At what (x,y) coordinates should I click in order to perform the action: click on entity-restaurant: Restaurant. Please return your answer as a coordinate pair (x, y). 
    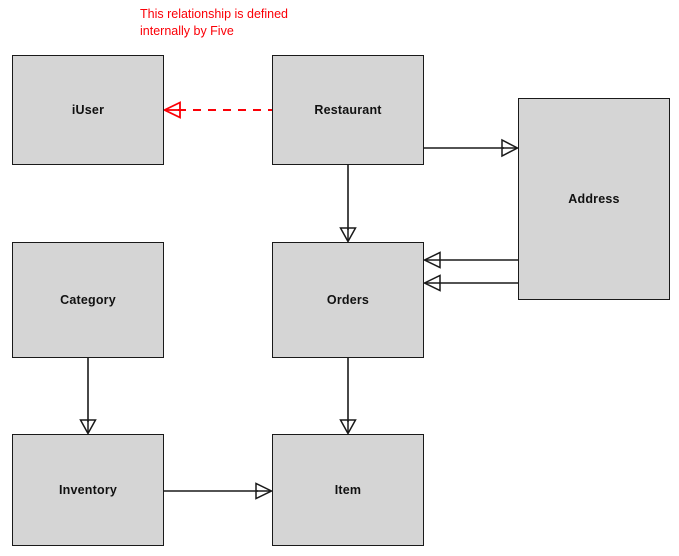
    Looking at the image, I should click on (348, 110).